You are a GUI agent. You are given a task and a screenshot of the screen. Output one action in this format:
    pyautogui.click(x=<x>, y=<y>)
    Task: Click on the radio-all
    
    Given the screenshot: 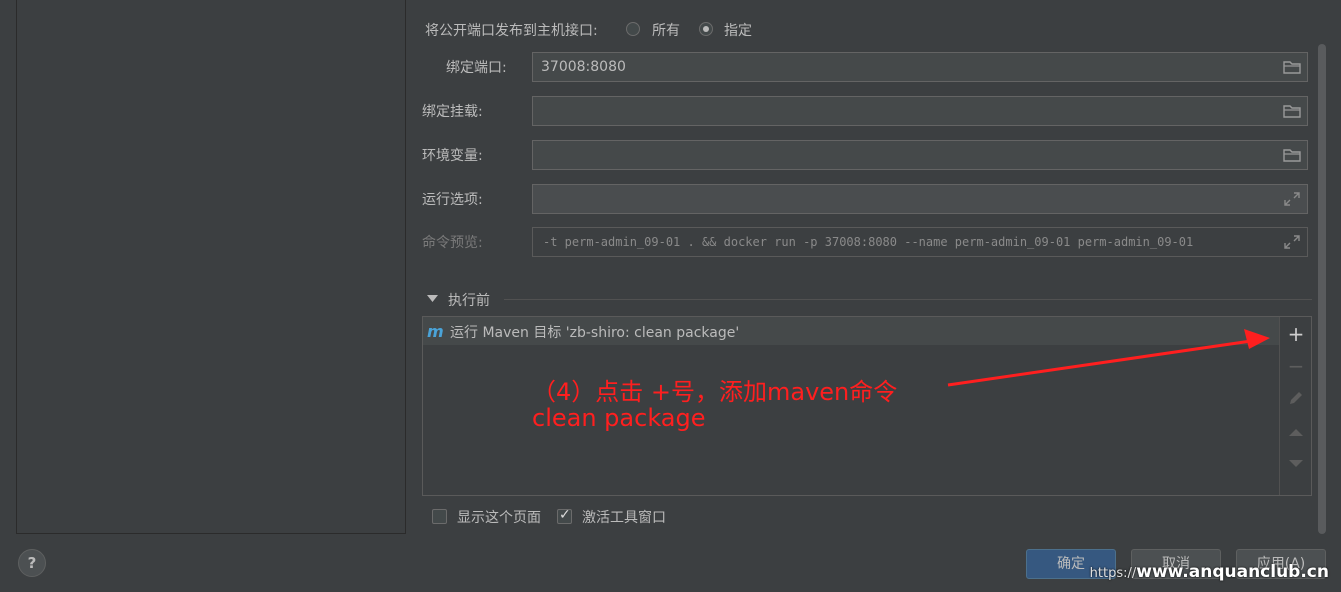 What is the action you would take?
    pyautogui.click(x=633, y=29)
    